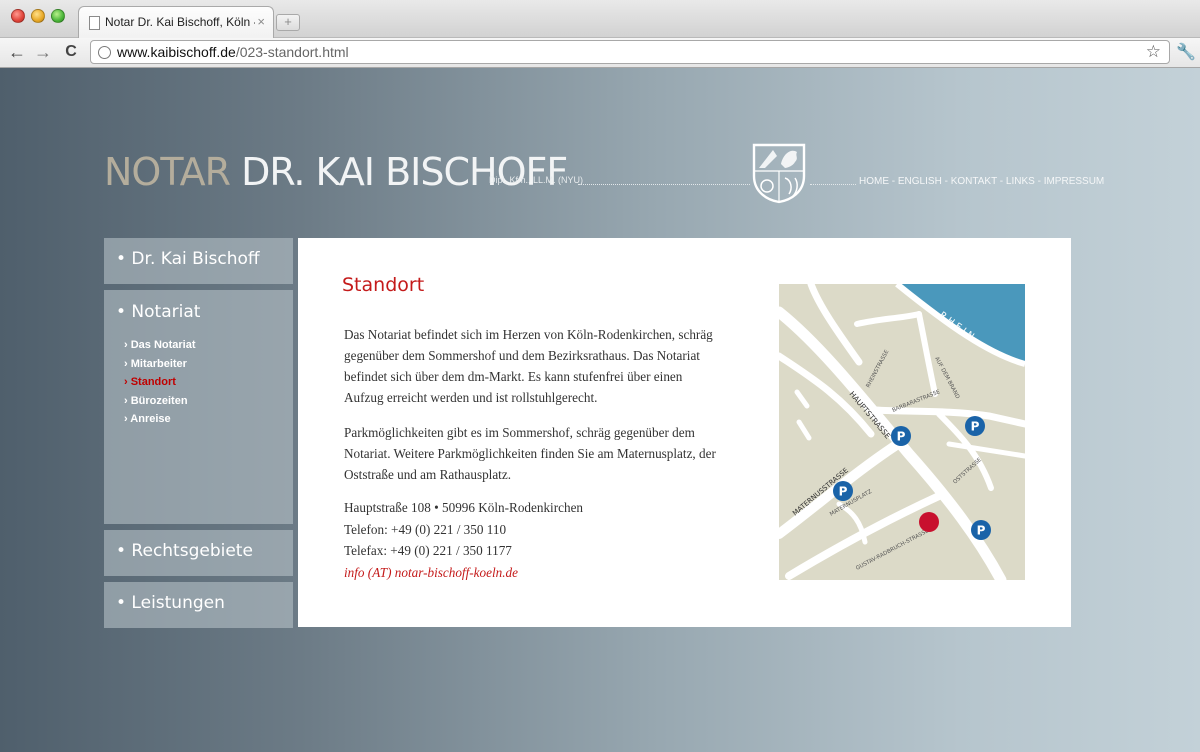  Describe the element at coordinates (160, 345) in the screenshot. I see `sidebar-item-das-notariat: › Das Notariat` at that location.